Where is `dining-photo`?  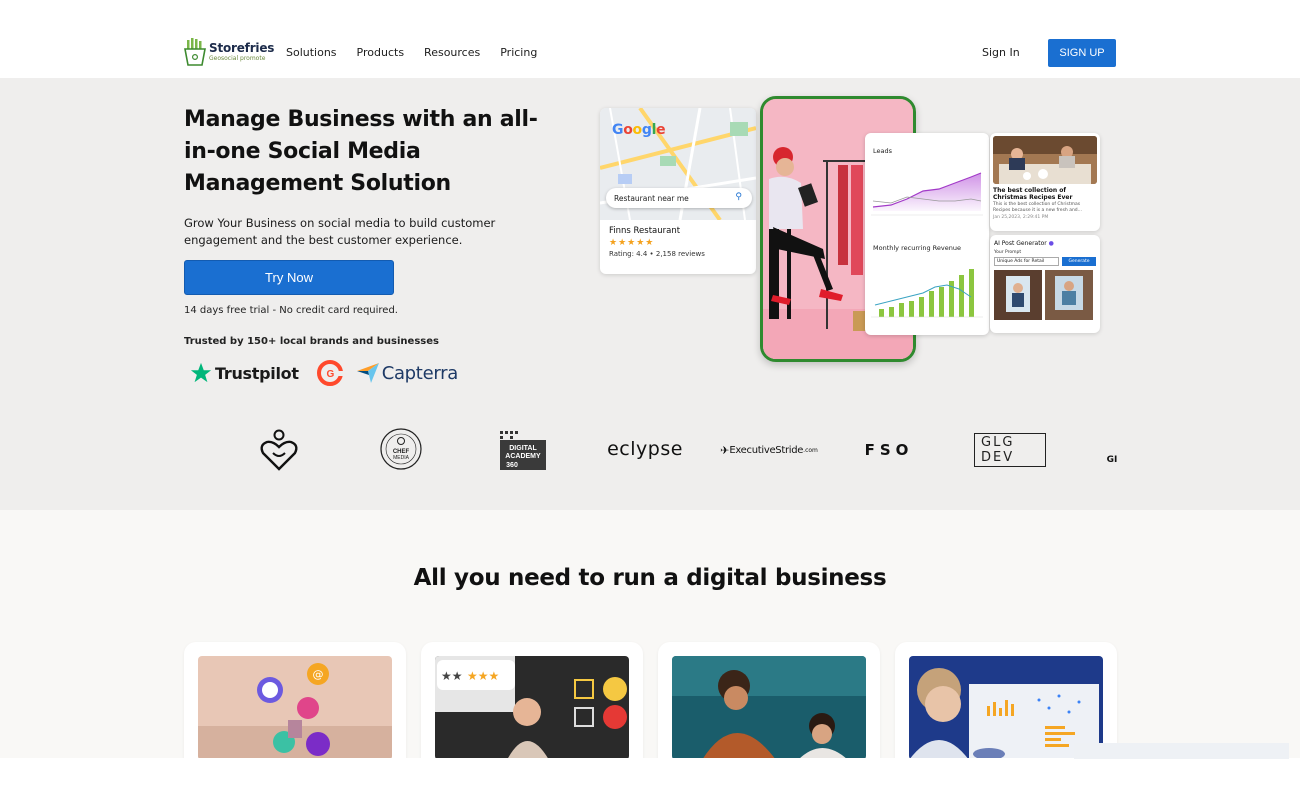
dining-photo is located at coordinates (1045, 160).